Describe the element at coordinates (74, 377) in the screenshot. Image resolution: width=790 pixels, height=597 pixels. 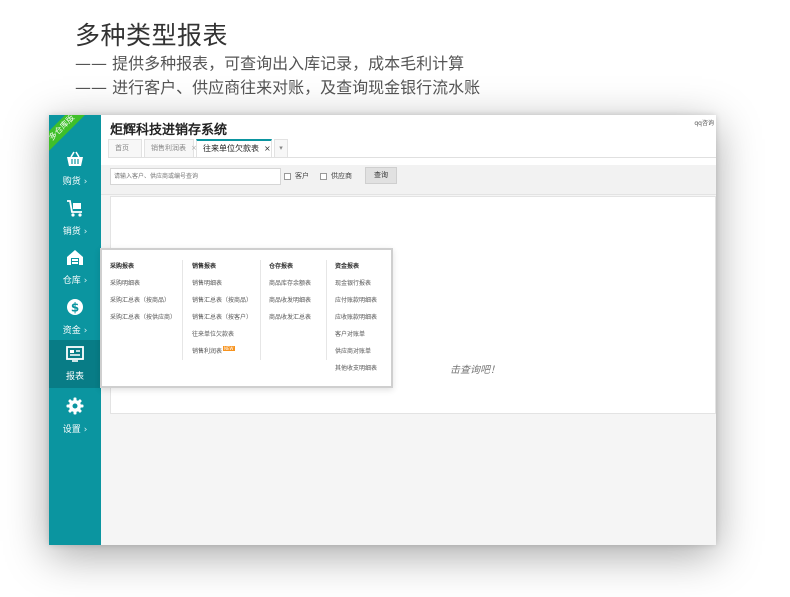
I see `sidebar-item-label: 报表` at that location.